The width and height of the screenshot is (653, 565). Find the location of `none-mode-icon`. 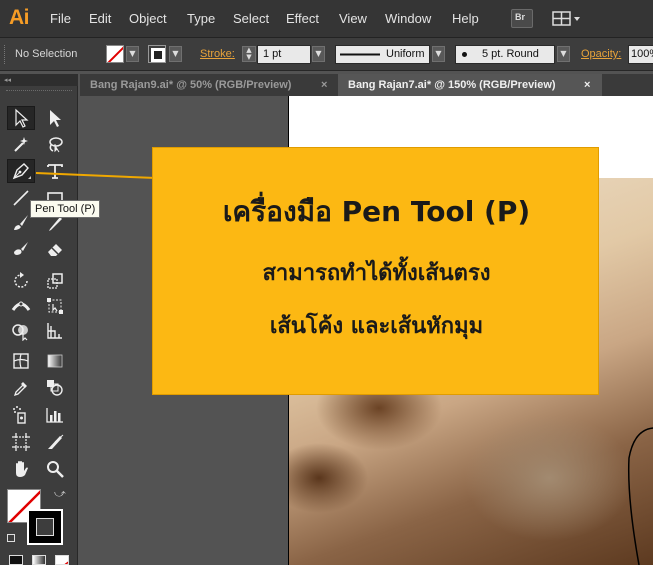

none-mode-icon is located at coordinates (66, 562).